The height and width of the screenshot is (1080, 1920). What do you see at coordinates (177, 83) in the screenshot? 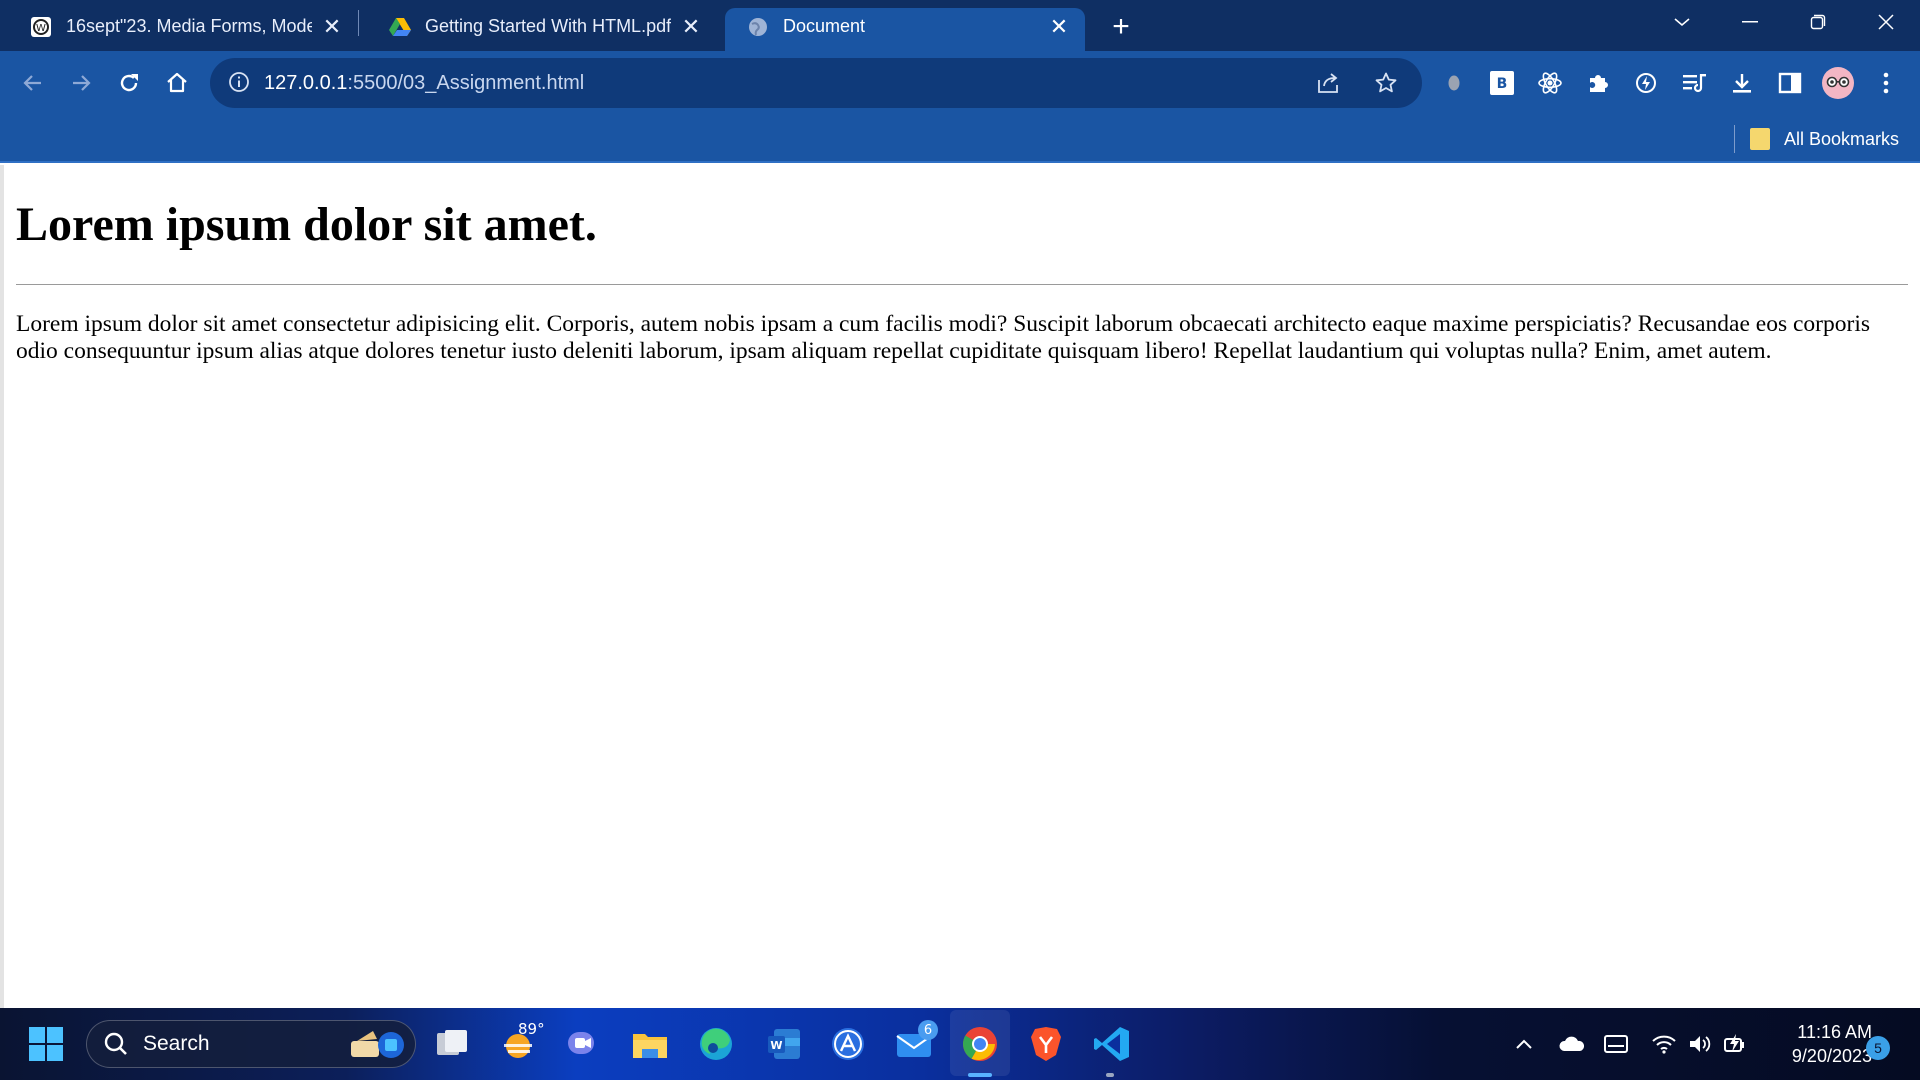
I see `home-button` at bounding box center [177, 83].